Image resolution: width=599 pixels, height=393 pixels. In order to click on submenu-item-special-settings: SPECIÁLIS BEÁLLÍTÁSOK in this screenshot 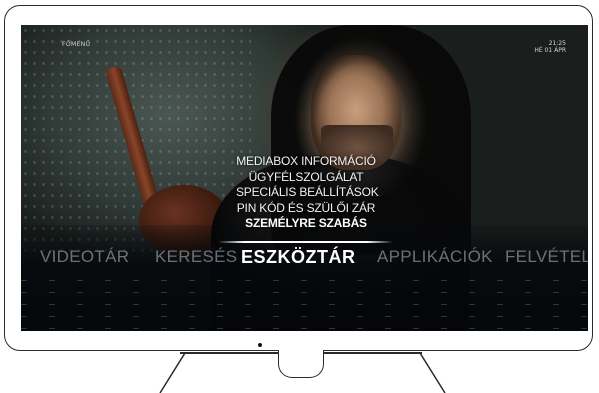, I will do `click(307, 193)`.